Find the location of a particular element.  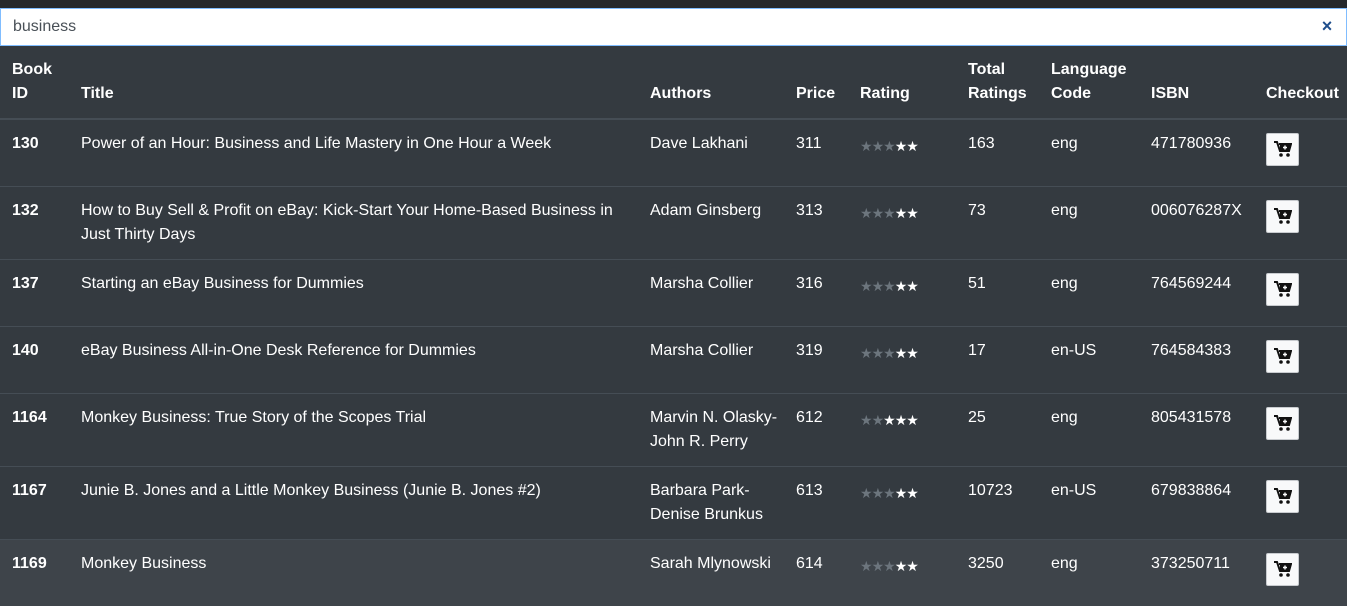

book-id: 130 is located at coordinates (34, 153).